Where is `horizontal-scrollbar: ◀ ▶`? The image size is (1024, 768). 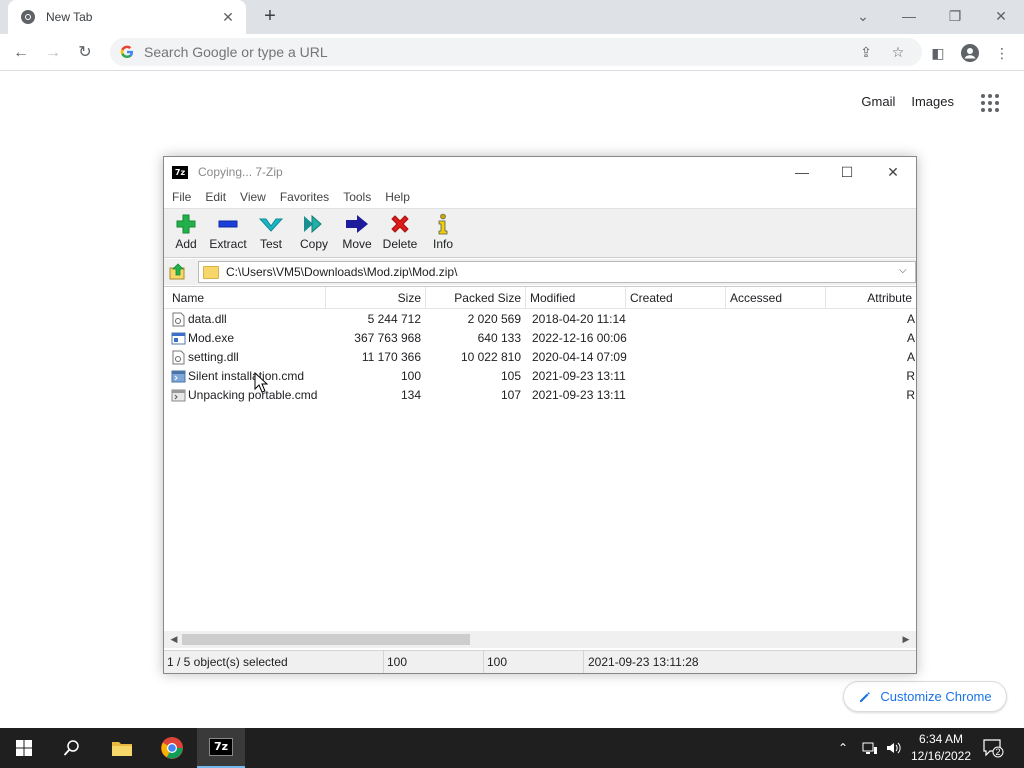
horizontal-scrollbar: ◀ ▶ is located at coordinates (540, 639).